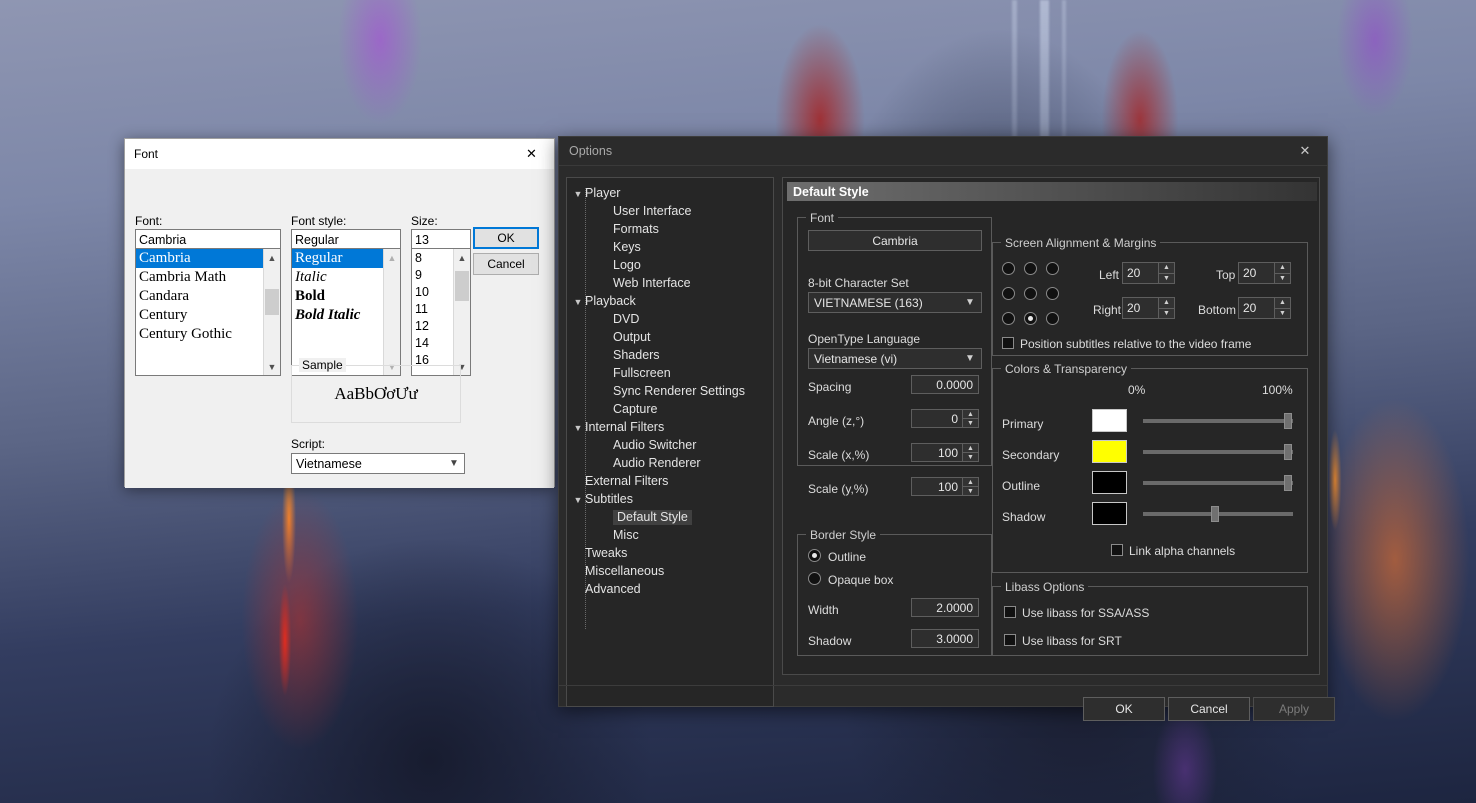 The image size is (1476, 803). What do you see at coordinates (670, 445) in the screenshot?
I see `tree-item-audio-switcher: Audio Switcher` at bounding box center [670, 445].